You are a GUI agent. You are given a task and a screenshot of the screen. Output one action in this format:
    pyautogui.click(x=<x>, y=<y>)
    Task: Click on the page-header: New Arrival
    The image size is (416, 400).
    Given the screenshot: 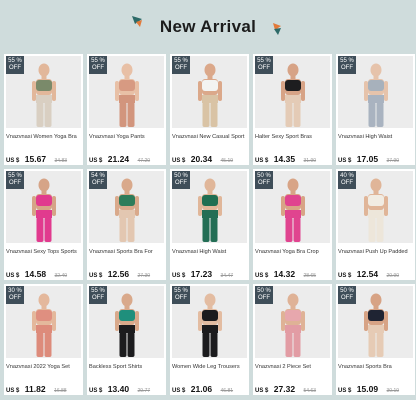 What is the action you would take?
    pyautogui.click(x=208, y=27)
    